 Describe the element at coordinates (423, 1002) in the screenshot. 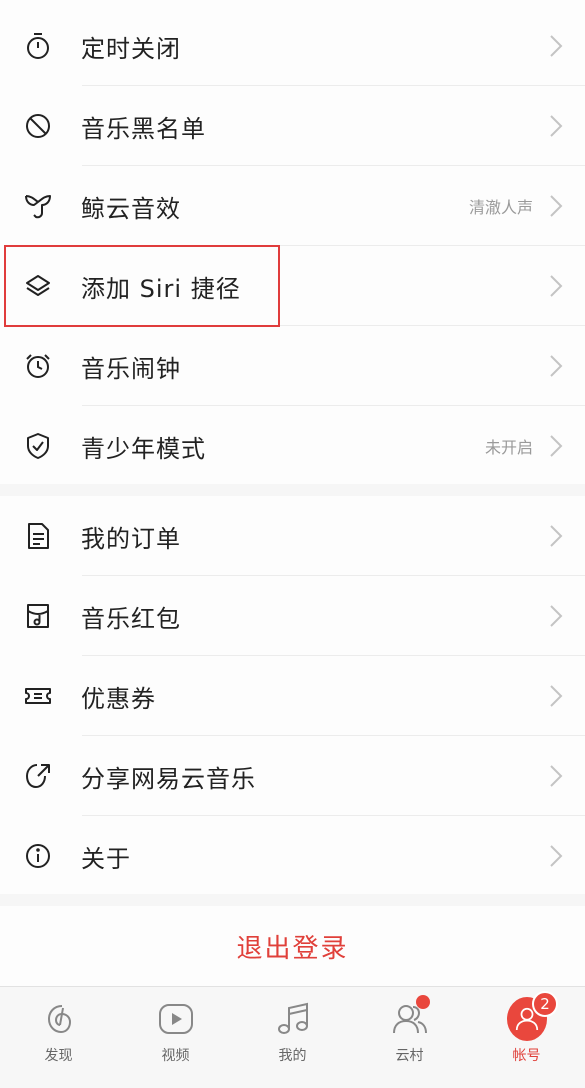

I see `notification-dot` at that location.